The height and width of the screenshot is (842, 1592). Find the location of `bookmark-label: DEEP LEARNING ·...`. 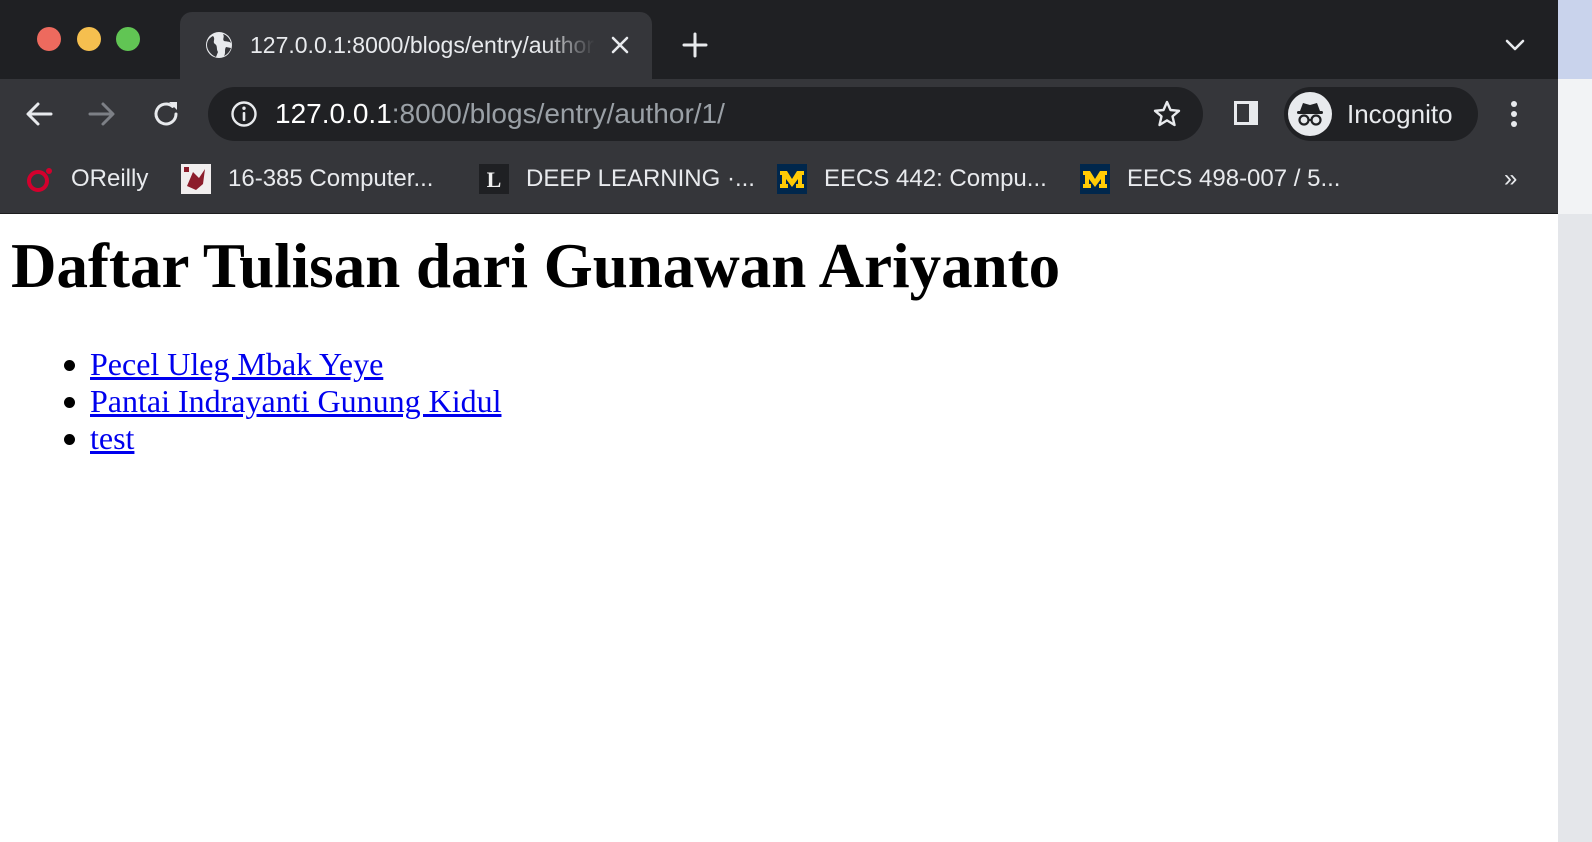

bookmark-label: DEEP LEARNING ·... is located at coordinates (640, 178).